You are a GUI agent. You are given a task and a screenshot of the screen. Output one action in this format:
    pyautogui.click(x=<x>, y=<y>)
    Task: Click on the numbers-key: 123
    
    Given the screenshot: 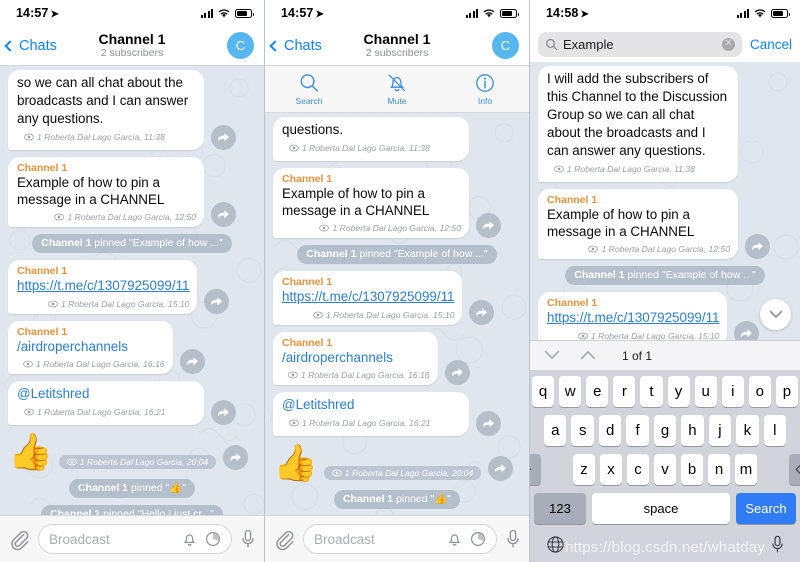 What is the action you would take?
    pyautogui.click(x=560, y=508)
    